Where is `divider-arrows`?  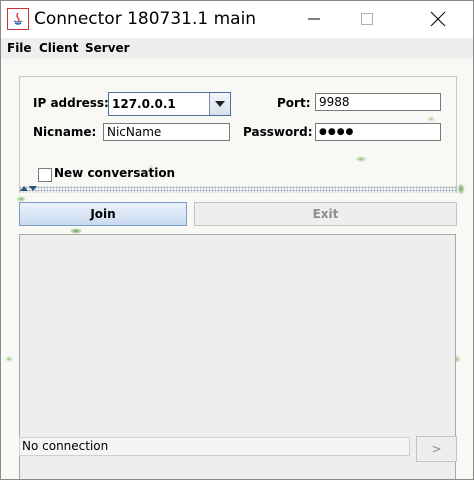
divider-arrows is located at coordinates (28, 189).